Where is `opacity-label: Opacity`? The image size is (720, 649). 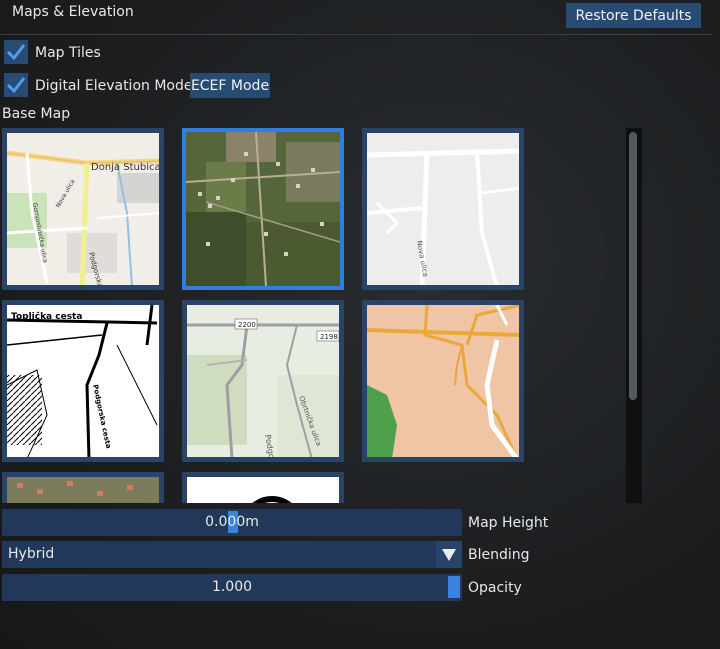 opacity-label: Opacity is located at coordinates (495, 588).